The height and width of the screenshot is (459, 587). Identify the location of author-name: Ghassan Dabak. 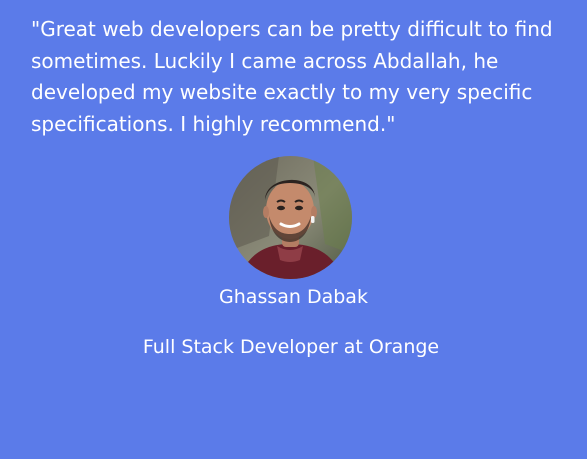
(293, 297).